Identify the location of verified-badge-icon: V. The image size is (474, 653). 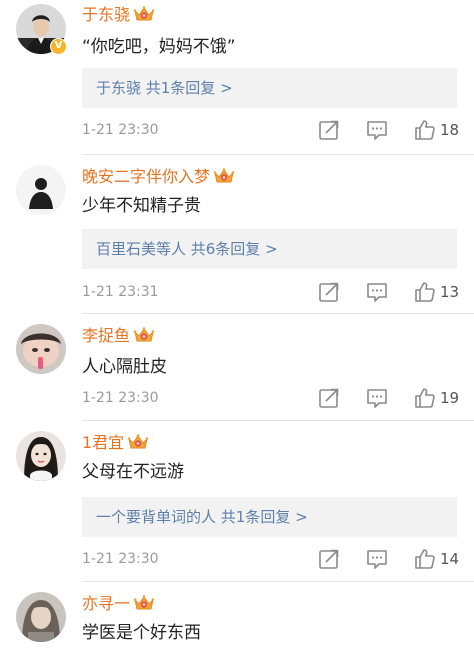
(58, 46).